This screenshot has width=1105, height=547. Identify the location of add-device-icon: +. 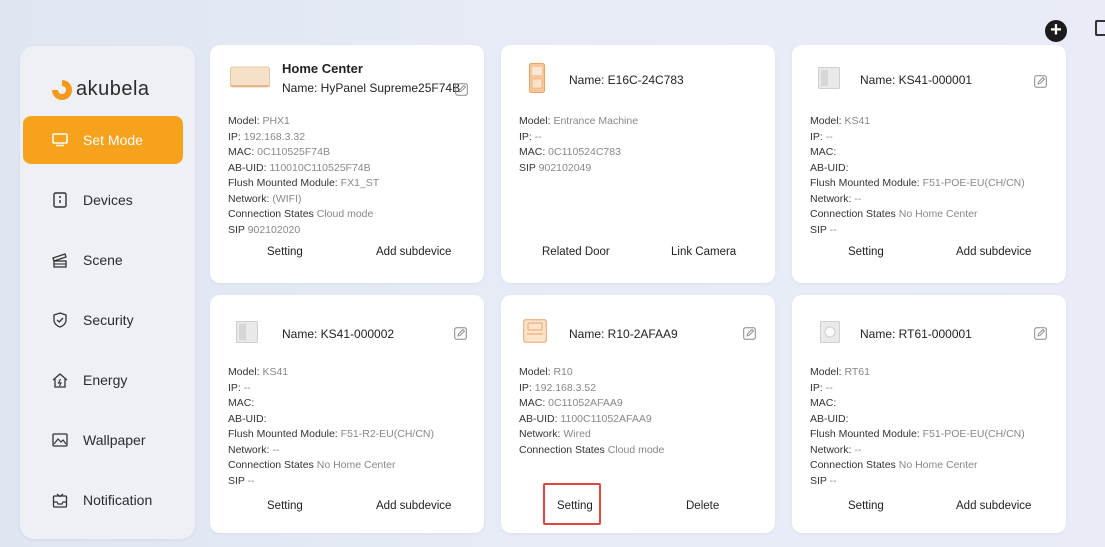
(1056, 31).